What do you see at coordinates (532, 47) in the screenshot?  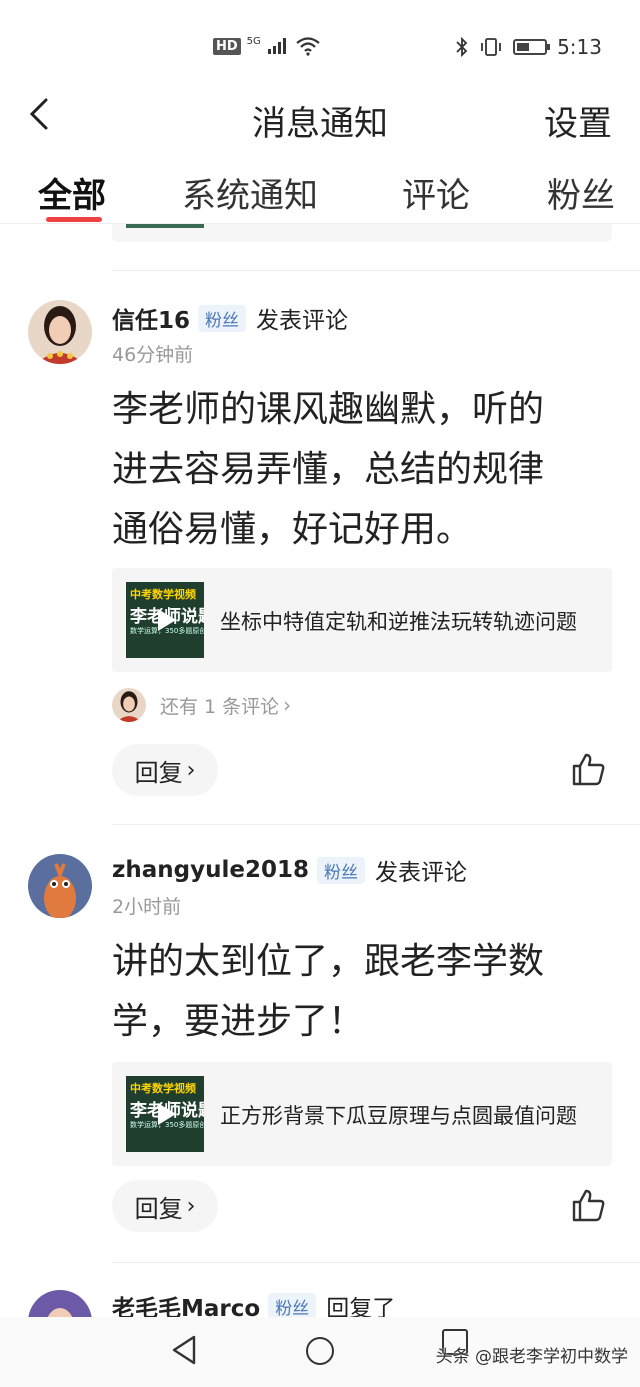 I see `battery-icon` at bounding box center [532, 47].